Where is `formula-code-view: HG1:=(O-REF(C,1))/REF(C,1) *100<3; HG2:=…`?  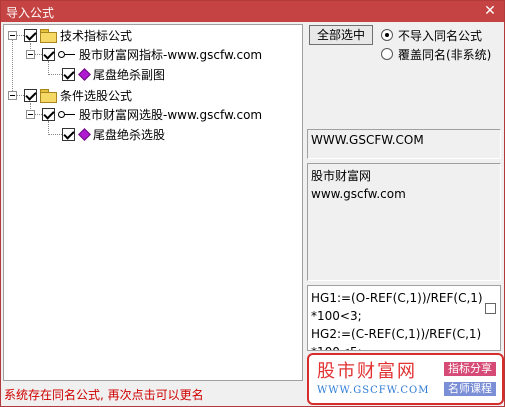 formula-code-view: HG1:=(O-REF(C,1))/REF(C,1) *100<3; HG2:=… is located at coordinates (404, 318).